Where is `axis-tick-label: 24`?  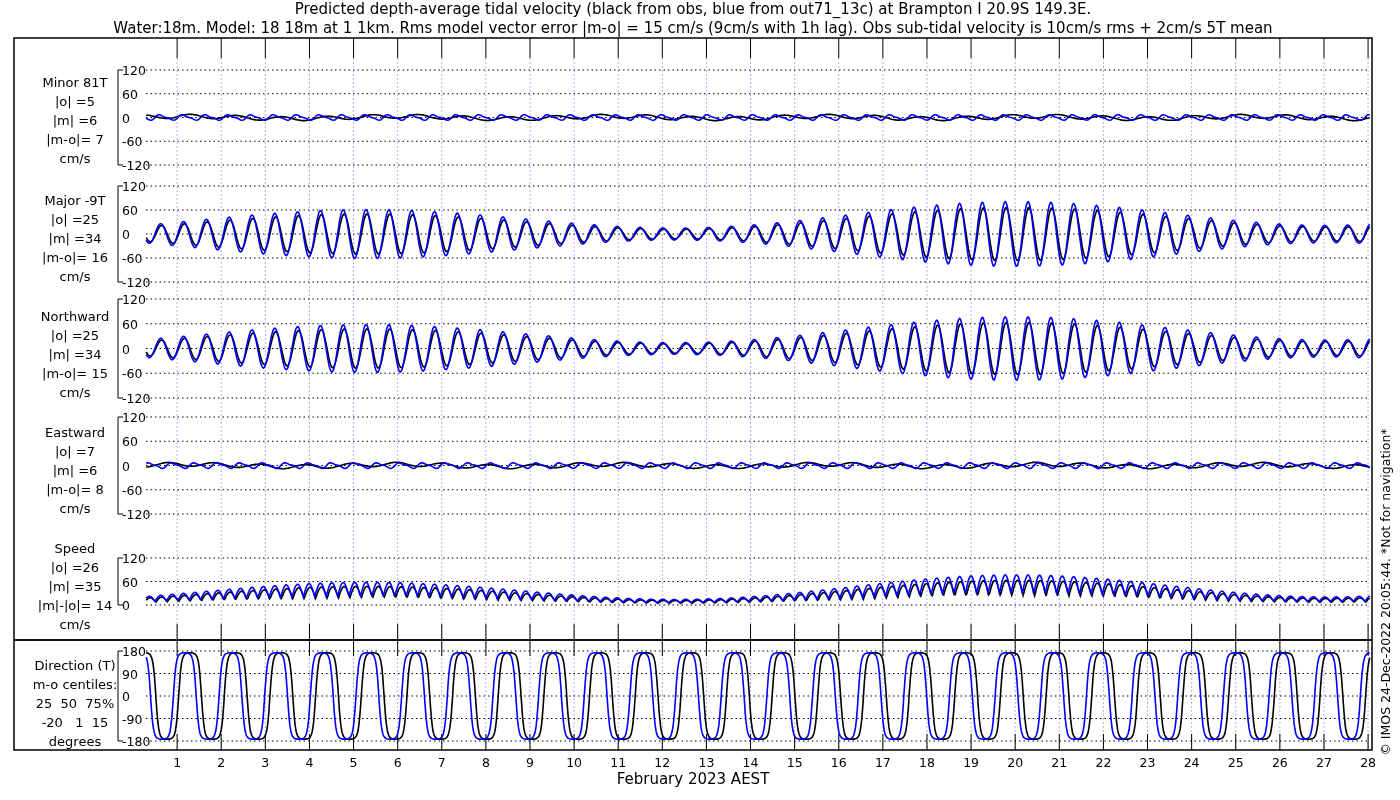
axis-tick-label: 24 is located at coordinates (1191, 762).